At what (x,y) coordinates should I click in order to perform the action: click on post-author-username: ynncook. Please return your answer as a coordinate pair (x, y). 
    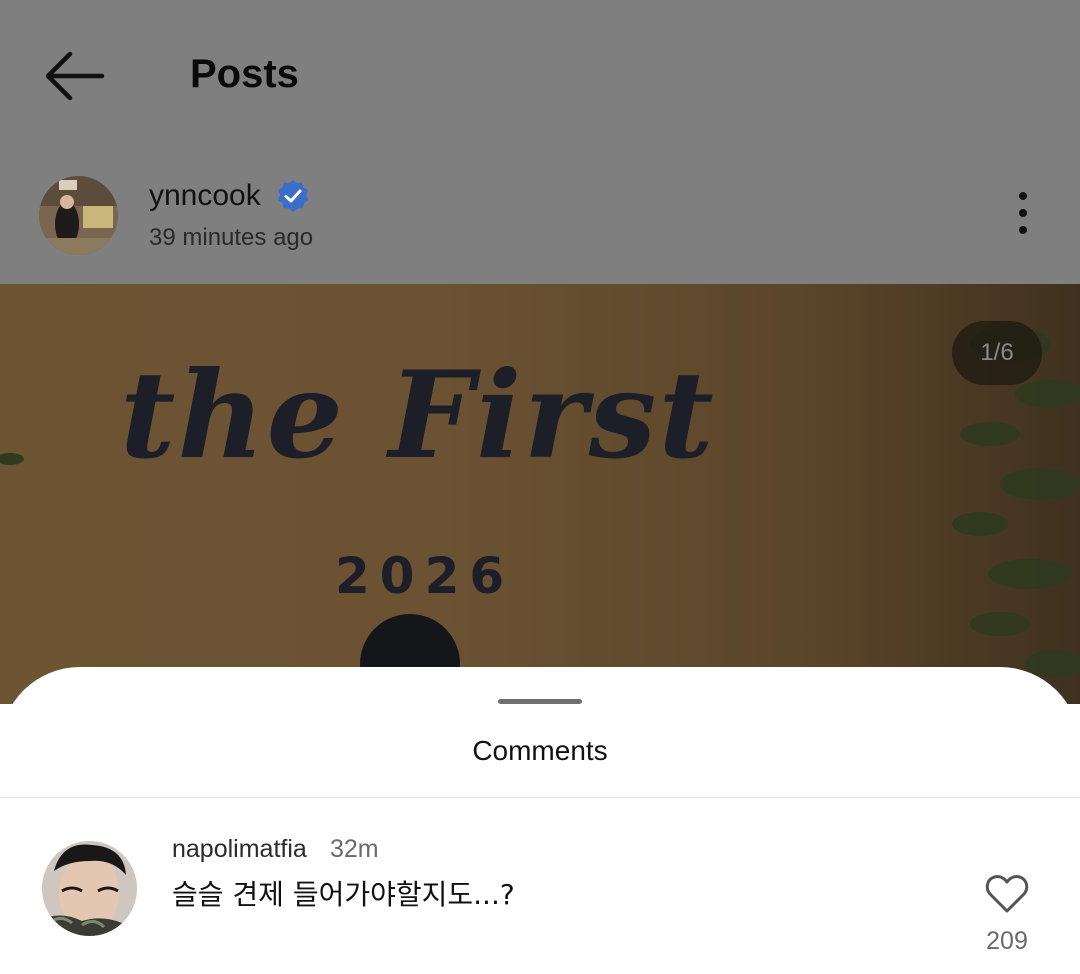
    Looking at the image, I should click on (205, 196).